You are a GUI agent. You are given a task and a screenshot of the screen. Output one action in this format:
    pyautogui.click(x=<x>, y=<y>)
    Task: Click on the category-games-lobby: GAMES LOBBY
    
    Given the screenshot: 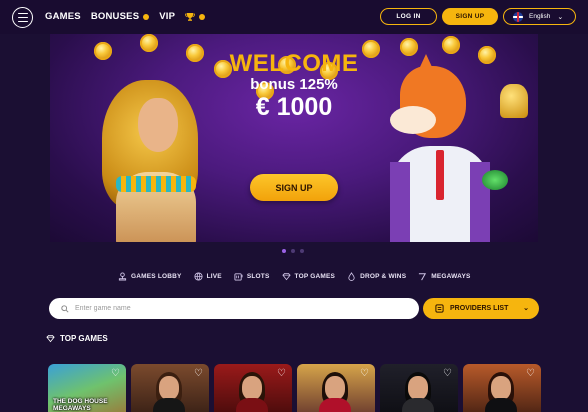 What is the action you would take?
    pyautogui.click(x=150, y=276)
    